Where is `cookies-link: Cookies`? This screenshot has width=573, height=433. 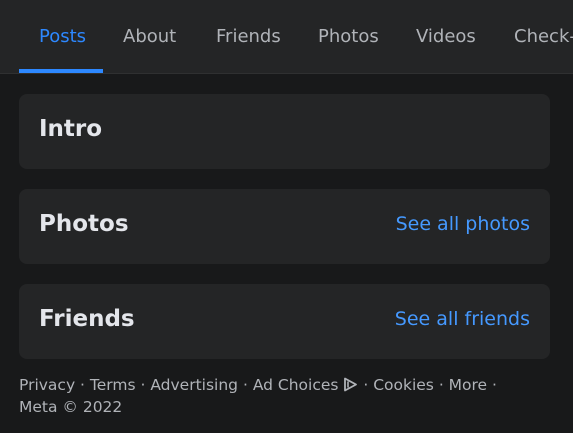
cookies-link: Cookies is located at coordinates (403, 385).